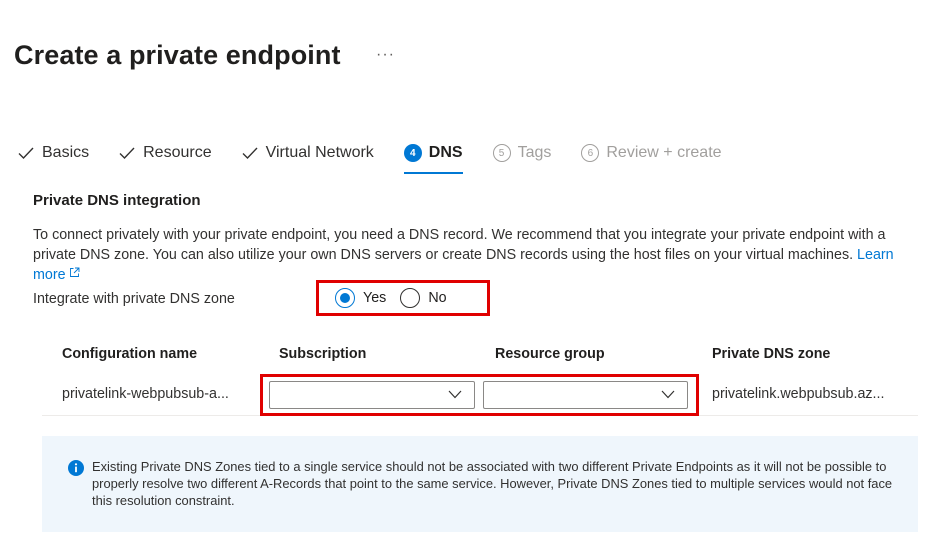  I want to click on integrate-dns-label: Integrate with private DNS zone, so click(134, 299).